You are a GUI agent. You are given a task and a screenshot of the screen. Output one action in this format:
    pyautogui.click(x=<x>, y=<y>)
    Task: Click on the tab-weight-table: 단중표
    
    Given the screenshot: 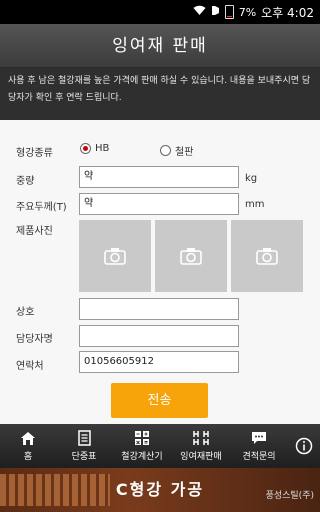 What is the action you would take?
    pyautogui.click(x=84, y=446)
    